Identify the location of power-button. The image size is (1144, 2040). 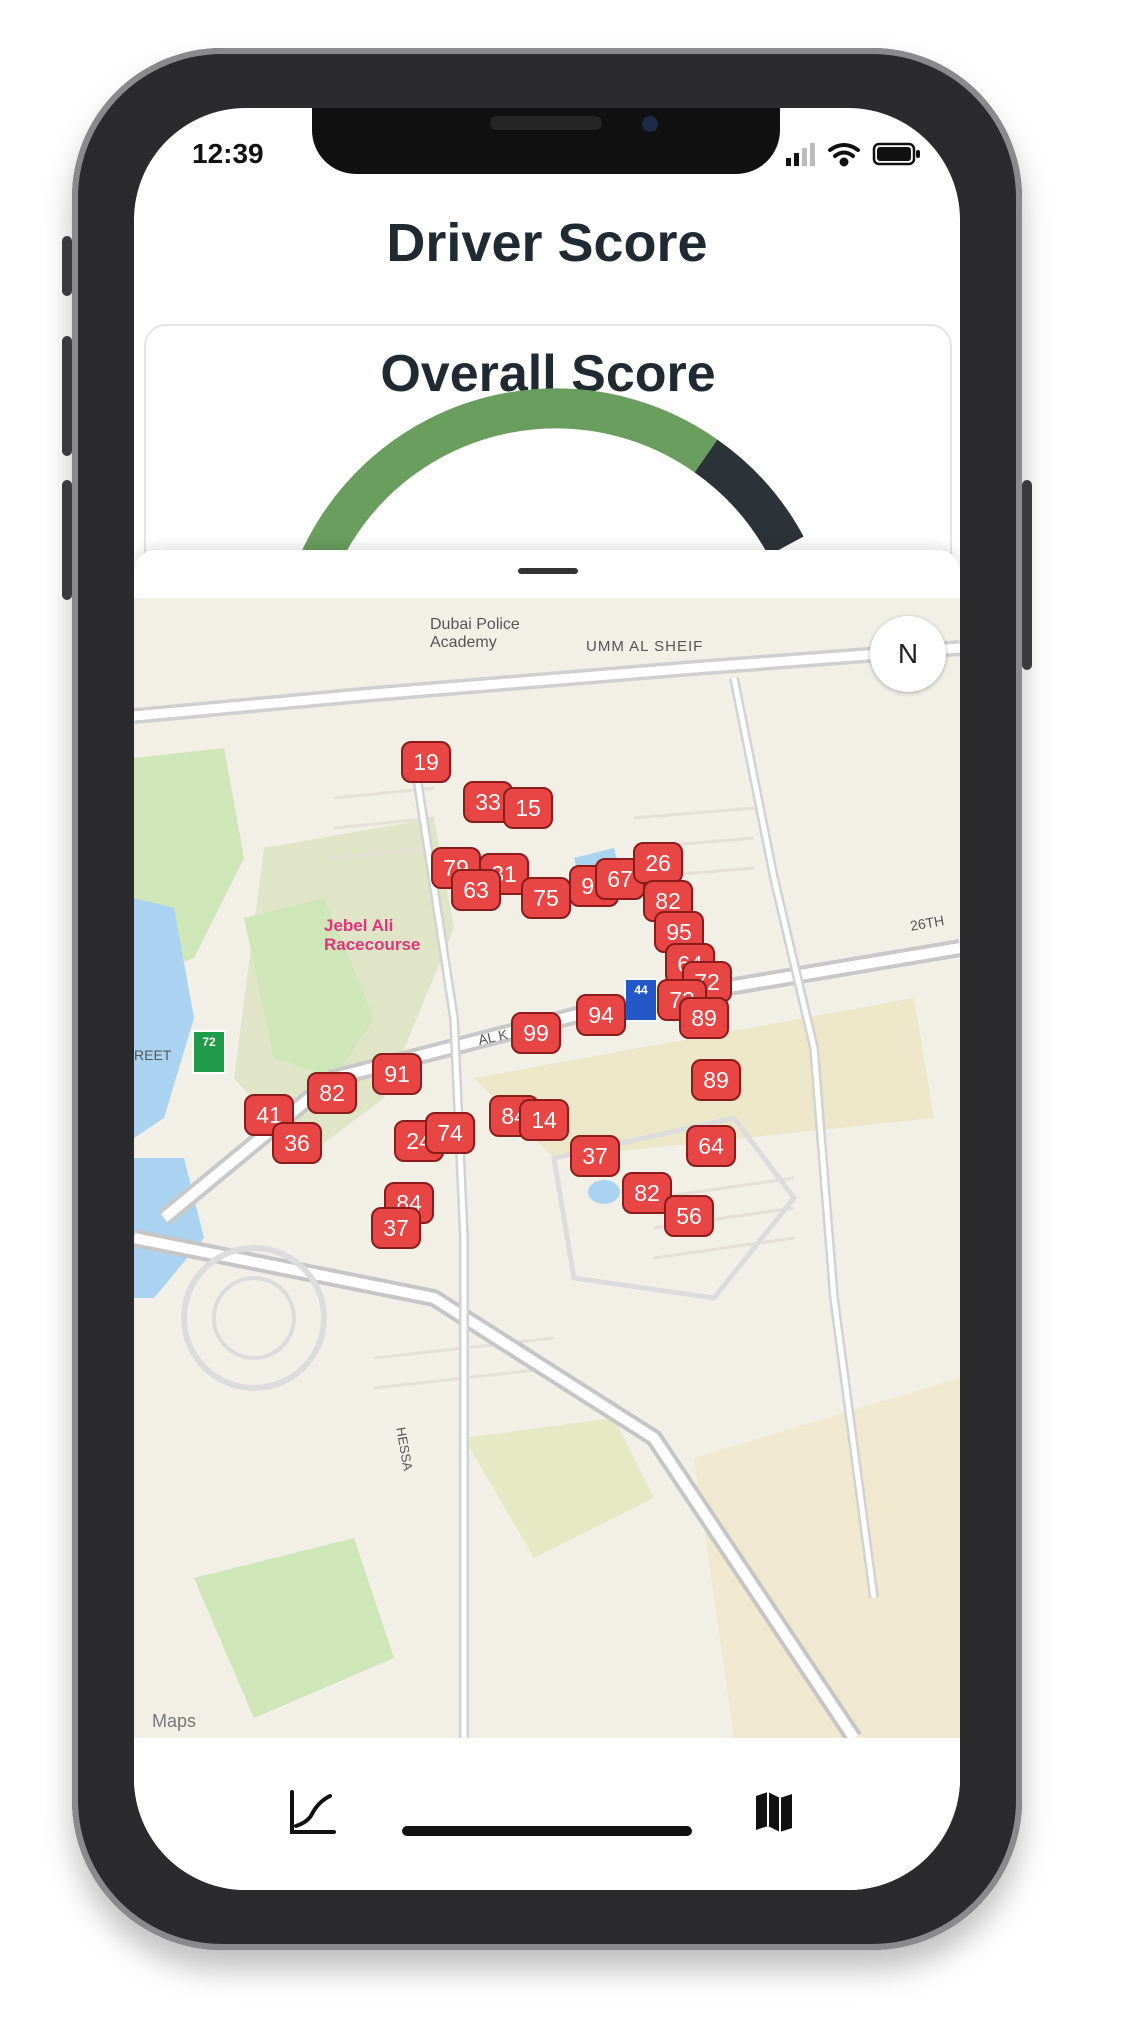
(1027, 575).